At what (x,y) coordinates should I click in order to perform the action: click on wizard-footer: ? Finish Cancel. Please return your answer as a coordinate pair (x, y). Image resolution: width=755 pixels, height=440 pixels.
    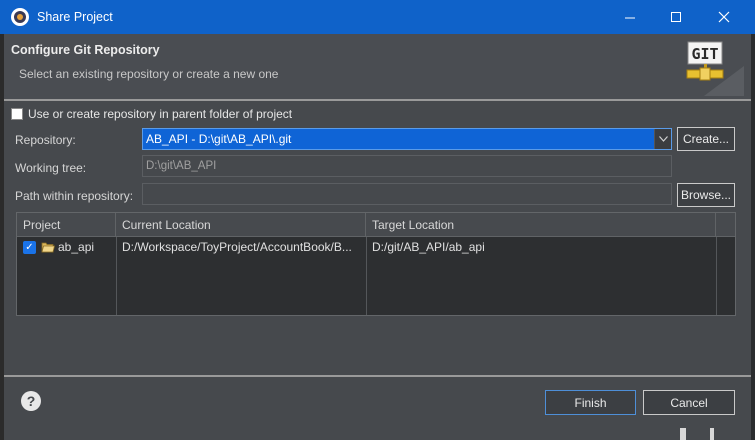
    Looking at the image, I should click on (377, 408).